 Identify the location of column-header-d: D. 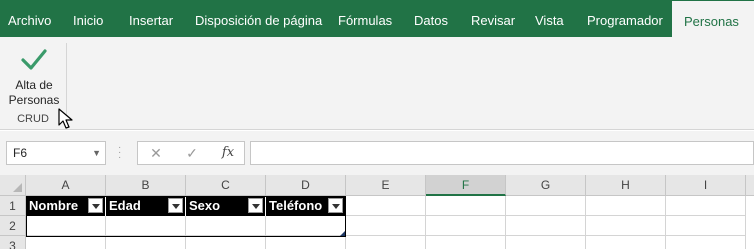
(306, 185).